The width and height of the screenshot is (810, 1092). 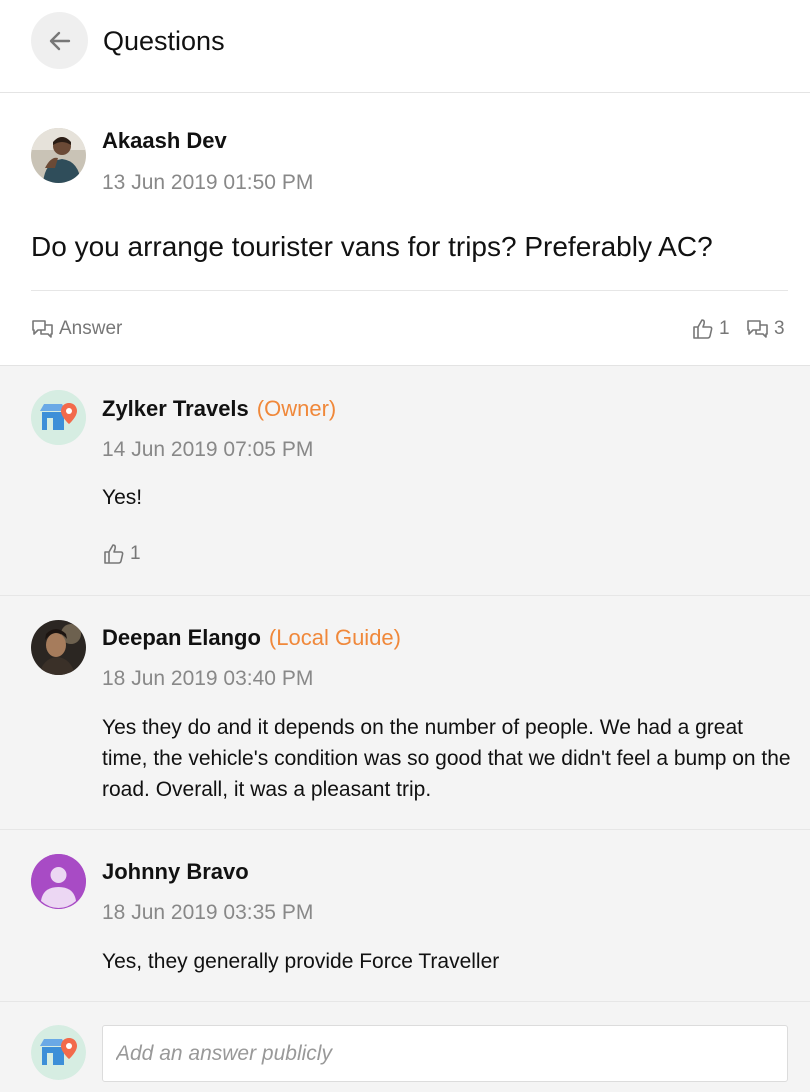 What do you see at coordinates (334, 637) in the screenshot?
I see `role-badge: (Local Guide)` at bounding box center [334, 637].